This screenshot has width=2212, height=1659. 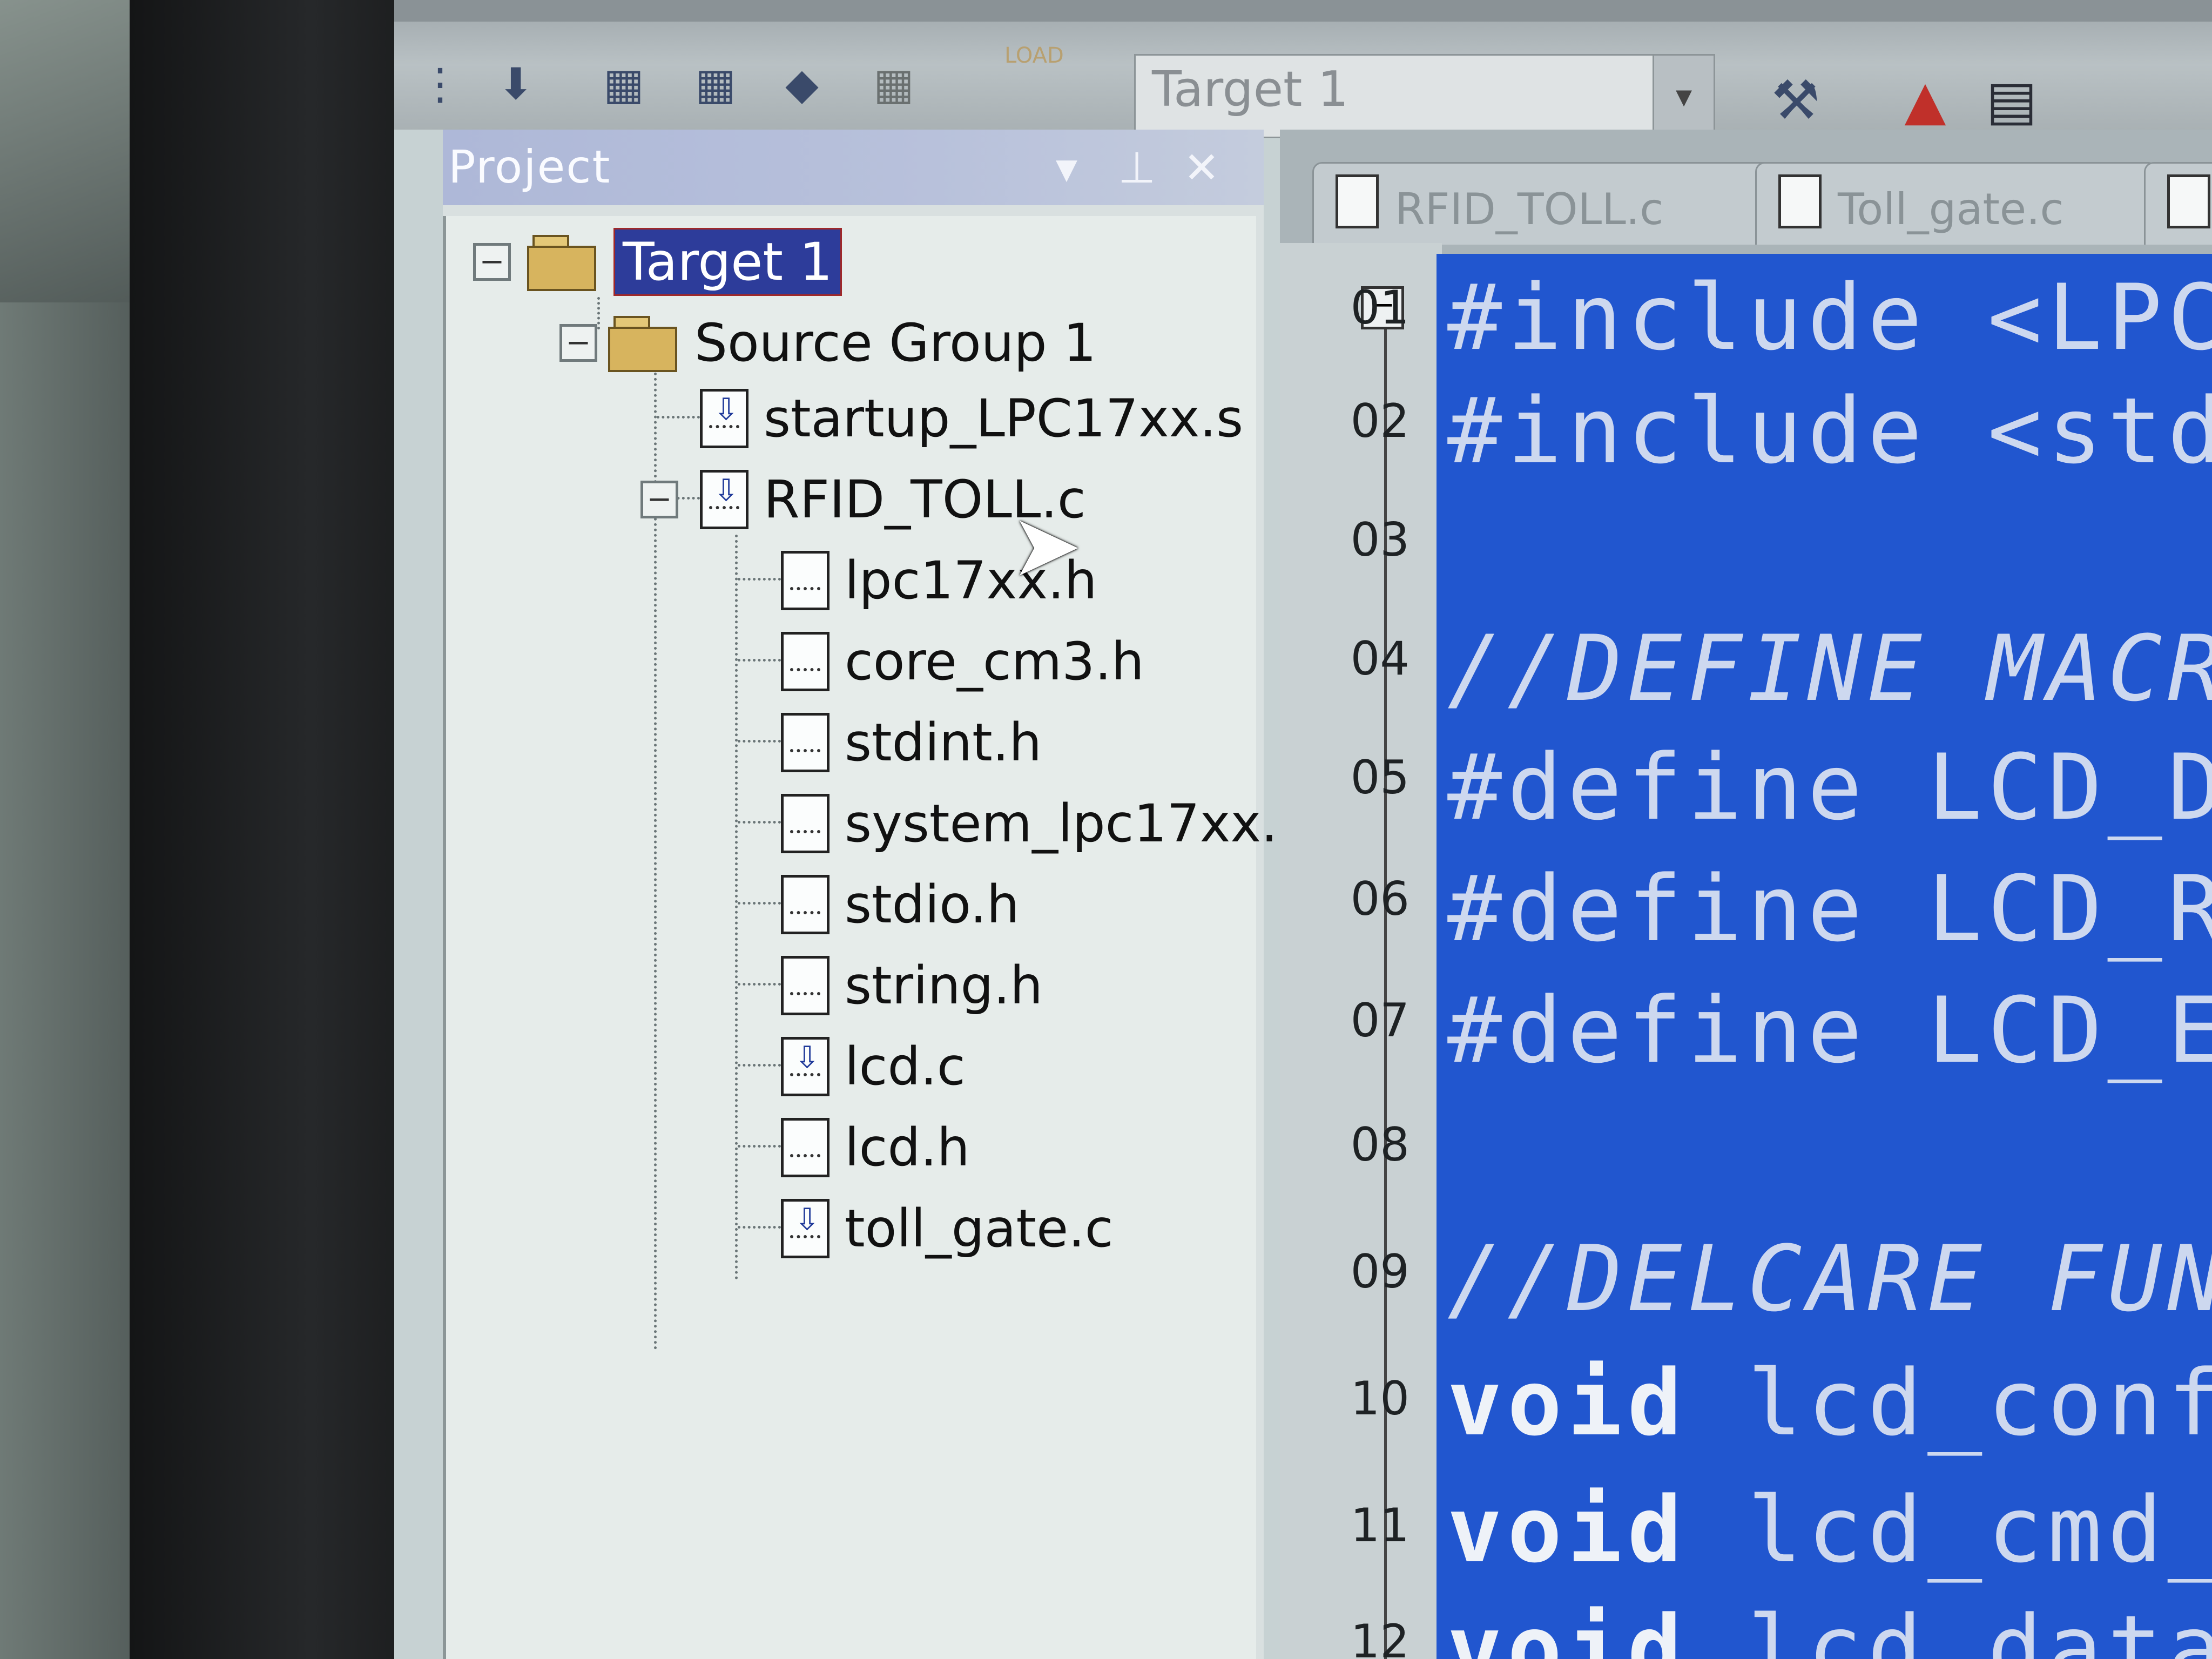 What do you see at coordinates (932, 904) in the screenshot?
I see `file-label: stdio.h` at bounding box center [932, 904].